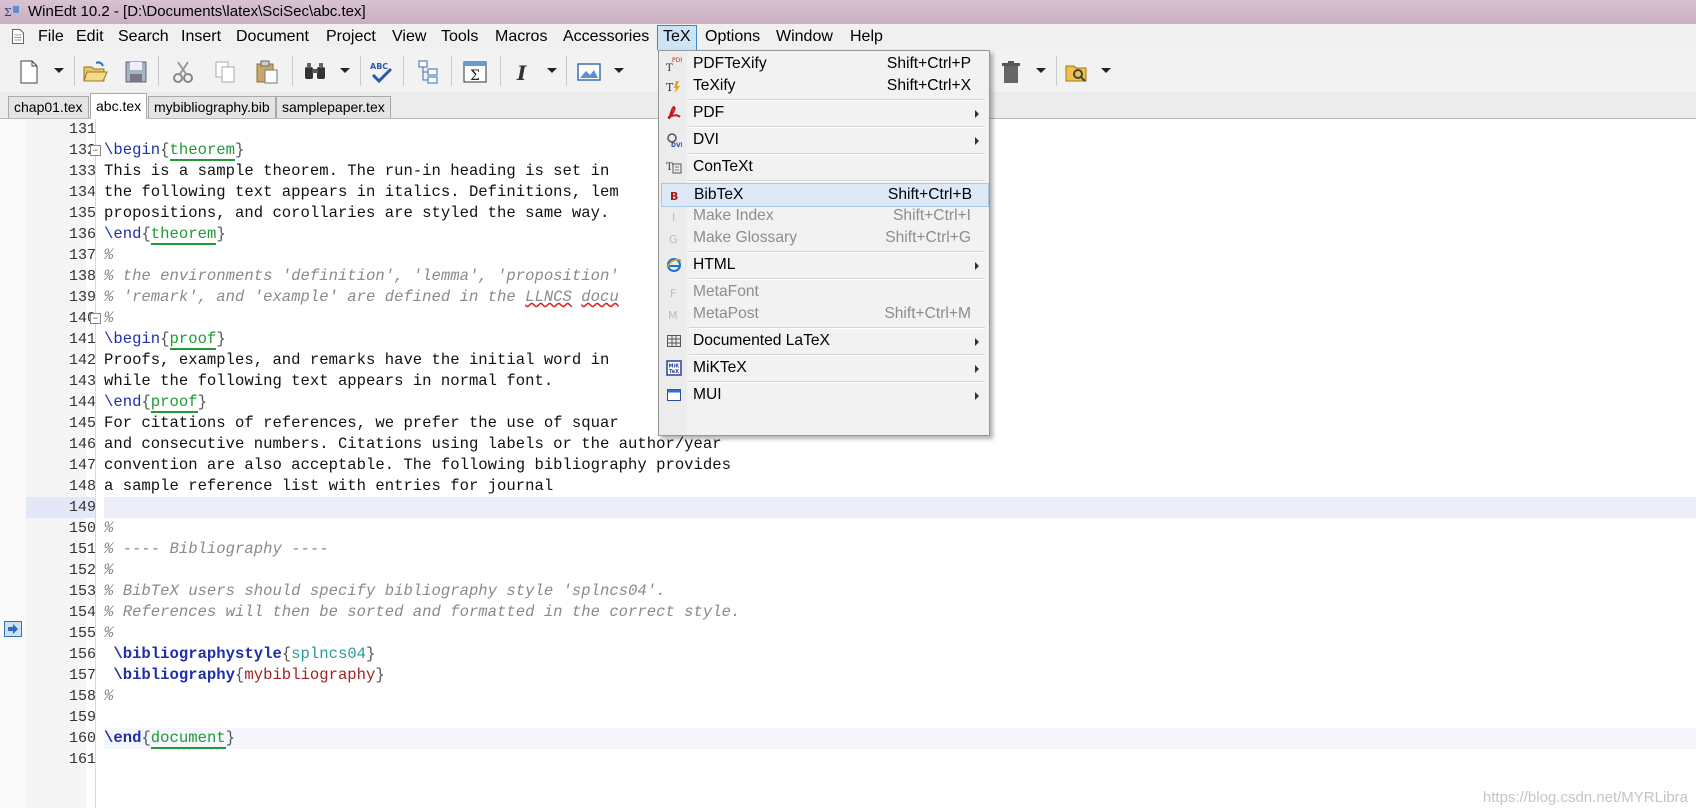 The image size is (1696, 808). Describe the element at coordinates (136, 72) in the screenshot. I see `save-icon` at that location.